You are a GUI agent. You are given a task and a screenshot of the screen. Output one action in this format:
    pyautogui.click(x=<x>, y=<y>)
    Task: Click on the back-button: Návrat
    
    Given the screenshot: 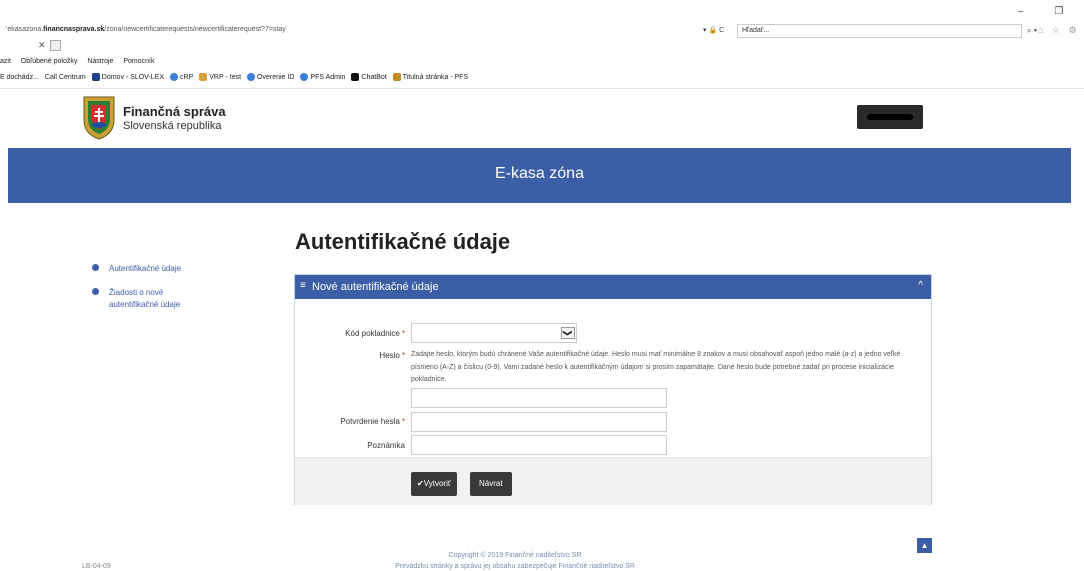 What is the action you would take?
    pyautogui.click(x=491, y=484)
    